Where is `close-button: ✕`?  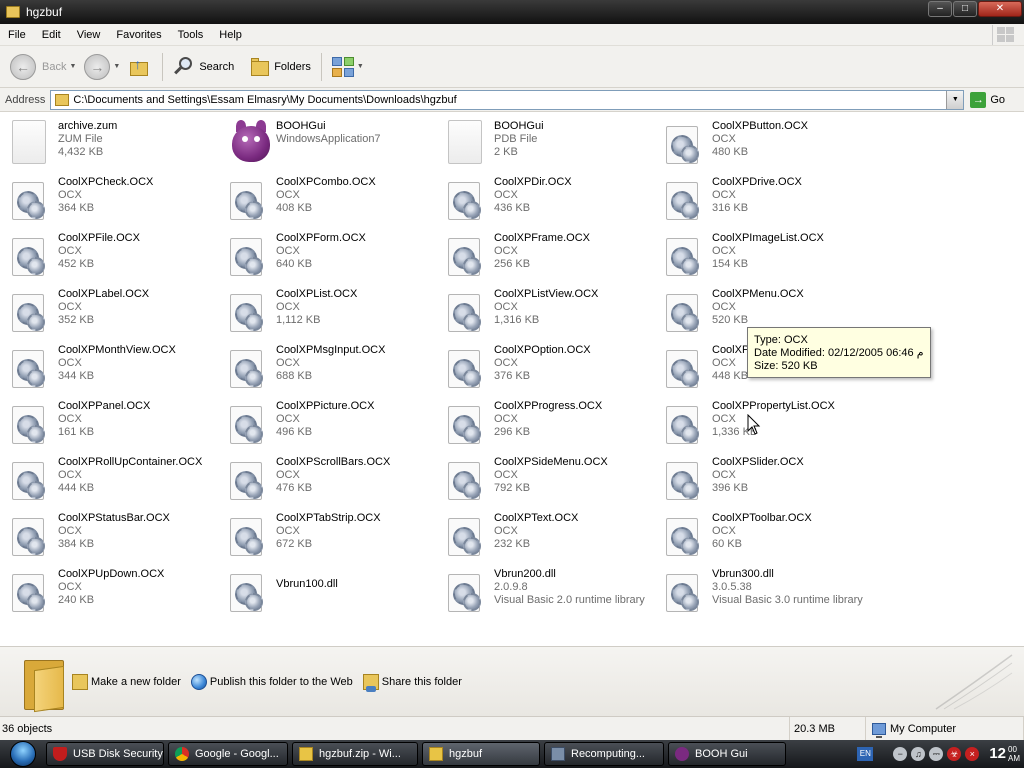
close-button: ✕ is located at coordinates (1000, 9).